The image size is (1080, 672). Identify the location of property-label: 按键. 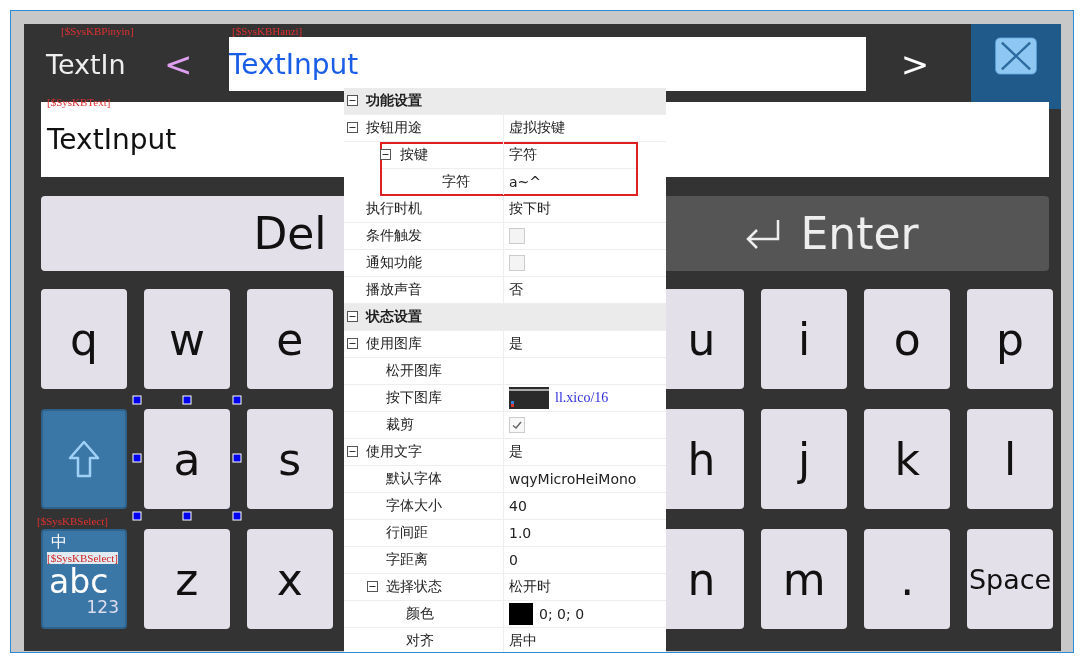
(414, 155).